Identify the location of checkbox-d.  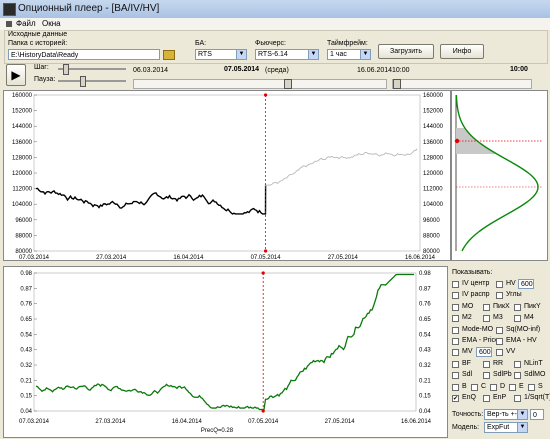
(493, 387).